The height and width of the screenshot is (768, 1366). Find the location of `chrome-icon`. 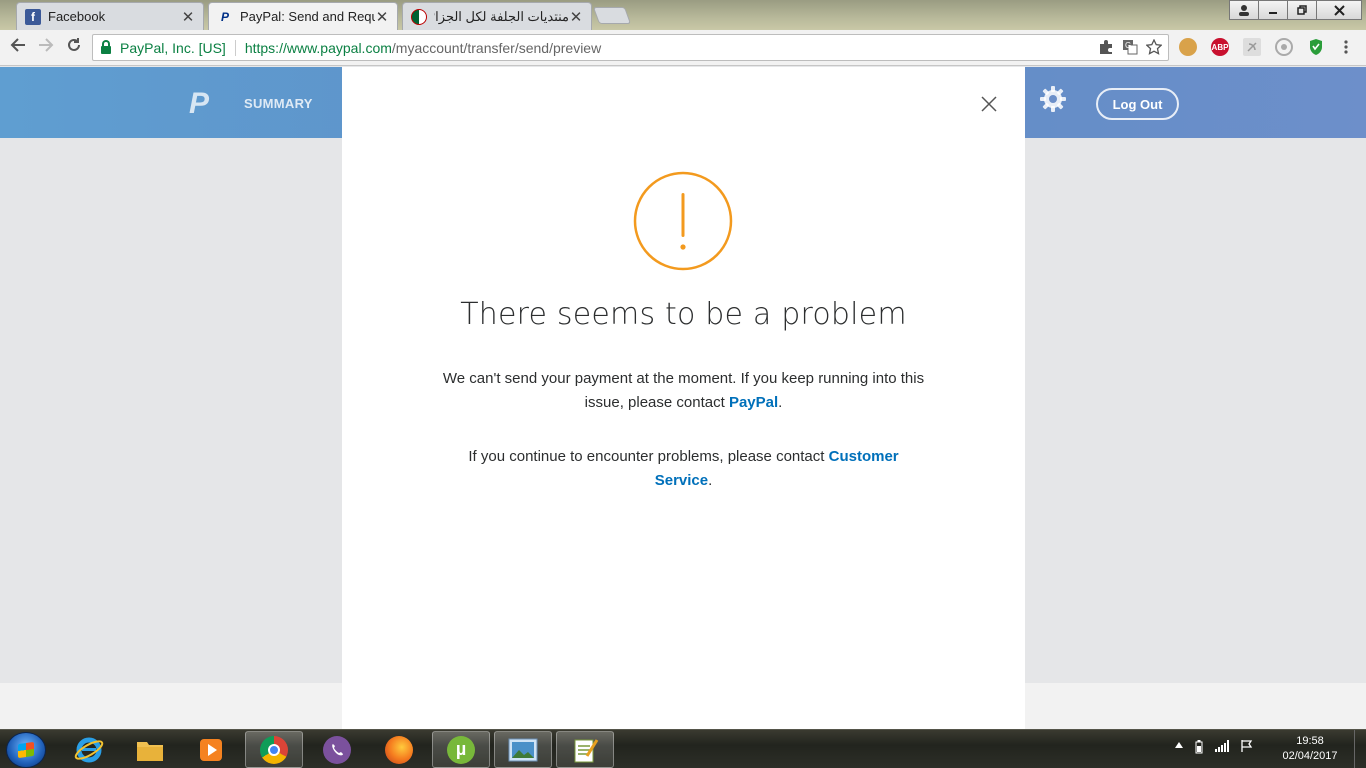

chrome-icon is located at coordinates (274, 749).